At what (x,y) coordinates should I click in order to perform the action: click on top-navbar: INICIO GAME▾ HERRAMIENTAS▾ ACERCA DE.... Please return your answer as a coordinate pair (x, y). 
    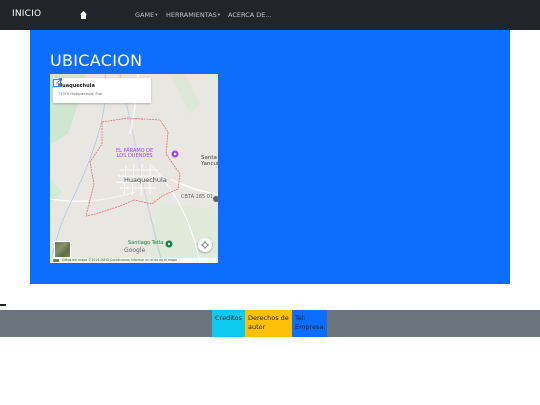
    Looking at the image, I should click on (270, 15).